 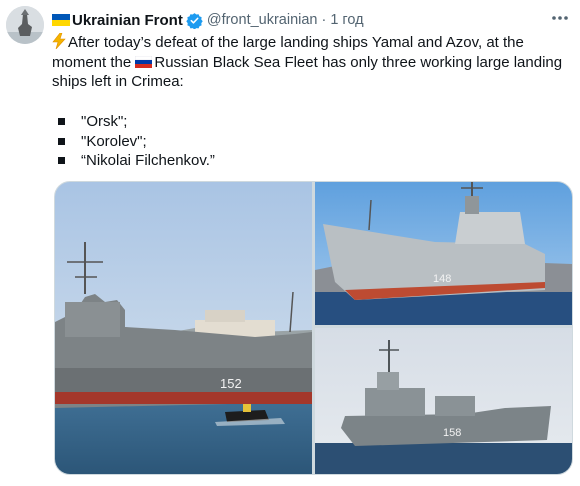 I want to click on verified-badge-icon, so click(x=194, y=20).